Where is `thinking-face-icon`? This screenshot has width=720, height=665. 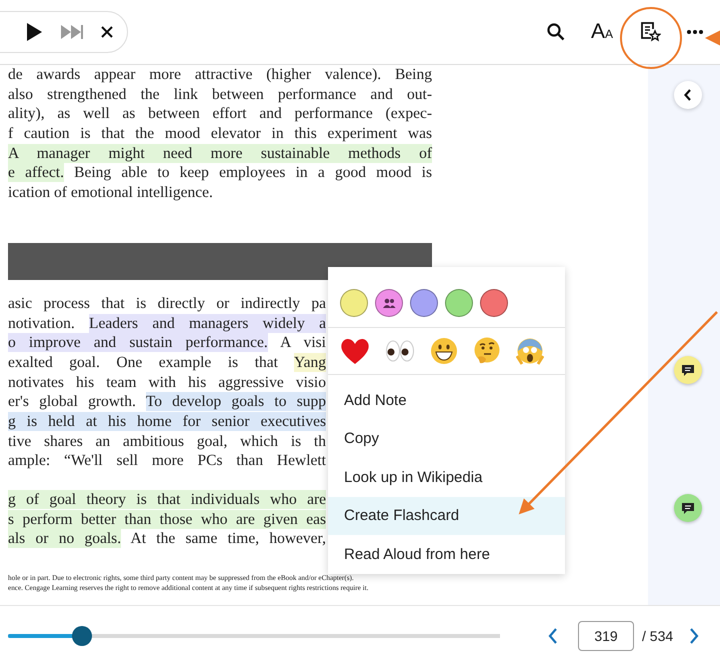 thinking-face-icon is located at coordinates (487, 351).